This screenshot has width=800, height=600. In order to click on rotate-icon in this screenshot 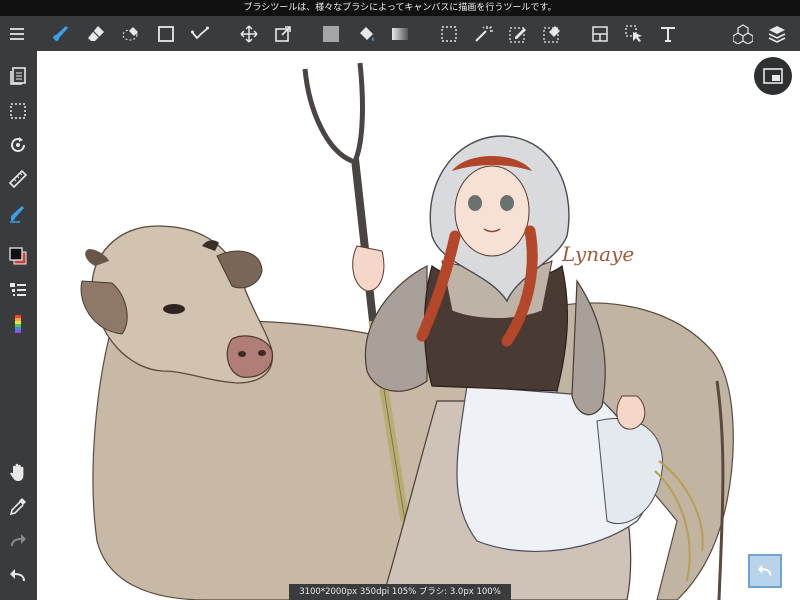, I will do `click(18, 145)`.